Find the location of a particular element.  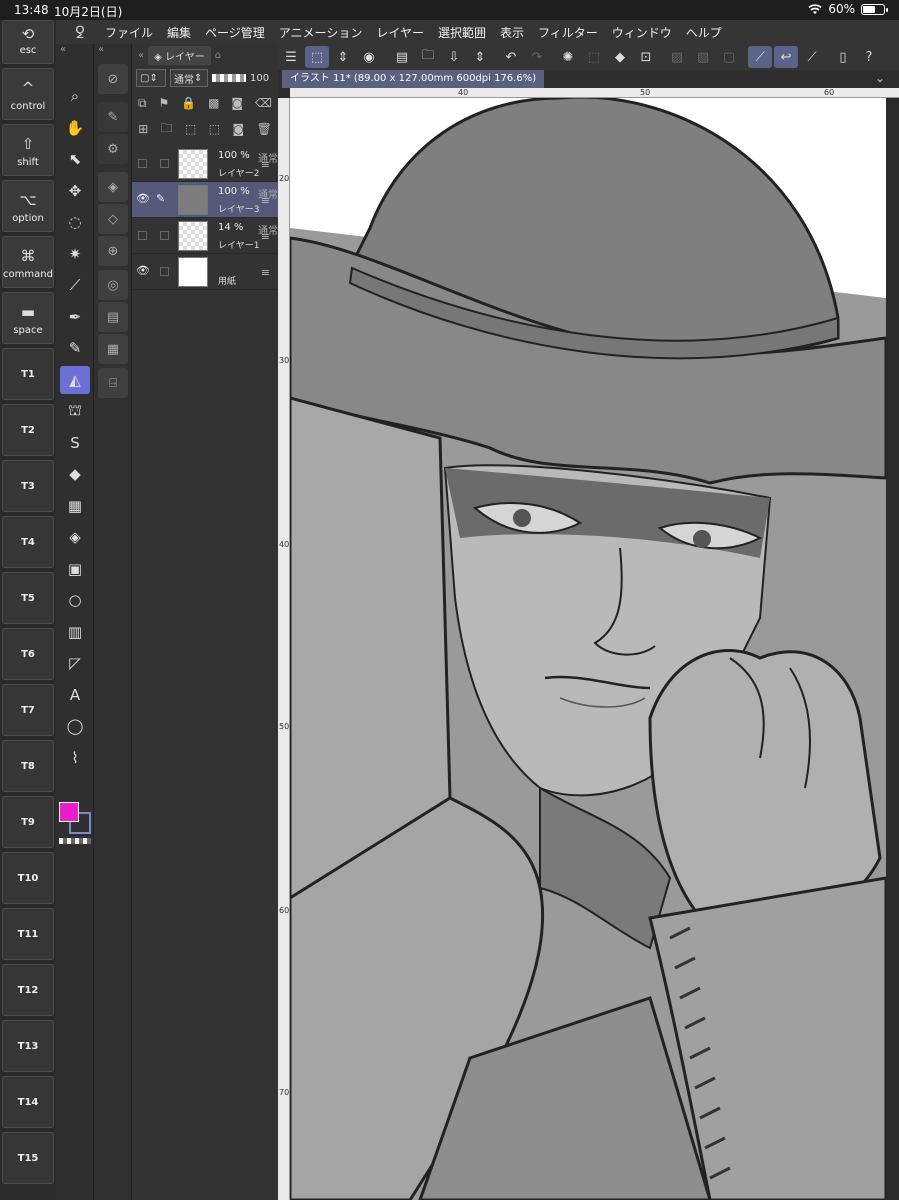

magic-wand-icon: ✷ is located at coordinates (75, 254).